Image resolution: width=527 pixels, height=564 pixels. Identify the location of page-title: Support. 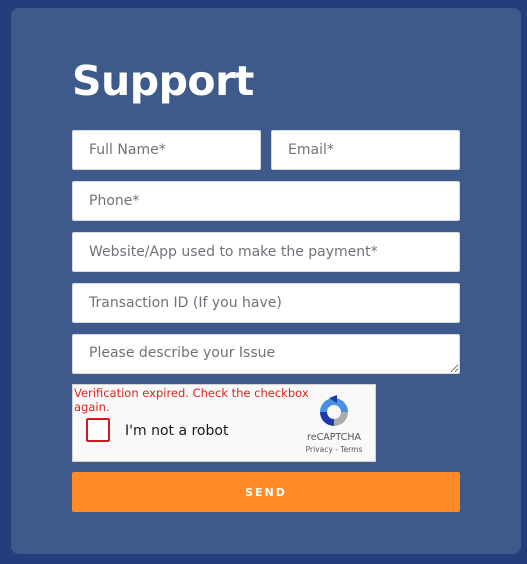
(163, 81).